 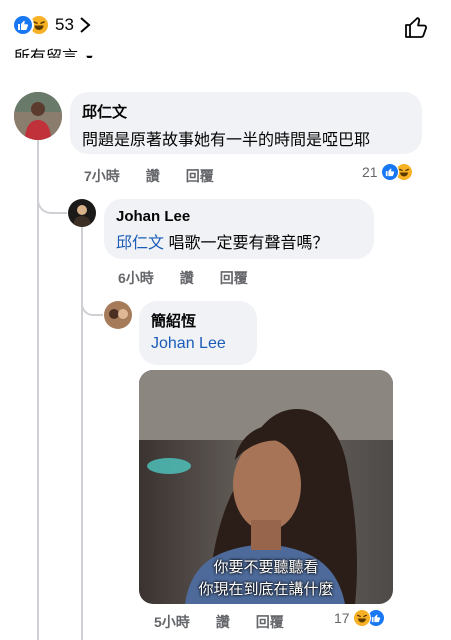 What do you see at coordinates (266, 567) in the screenshot?
I see `image-caption: 你要不要聽聽看` at bounding box center [266, 567].